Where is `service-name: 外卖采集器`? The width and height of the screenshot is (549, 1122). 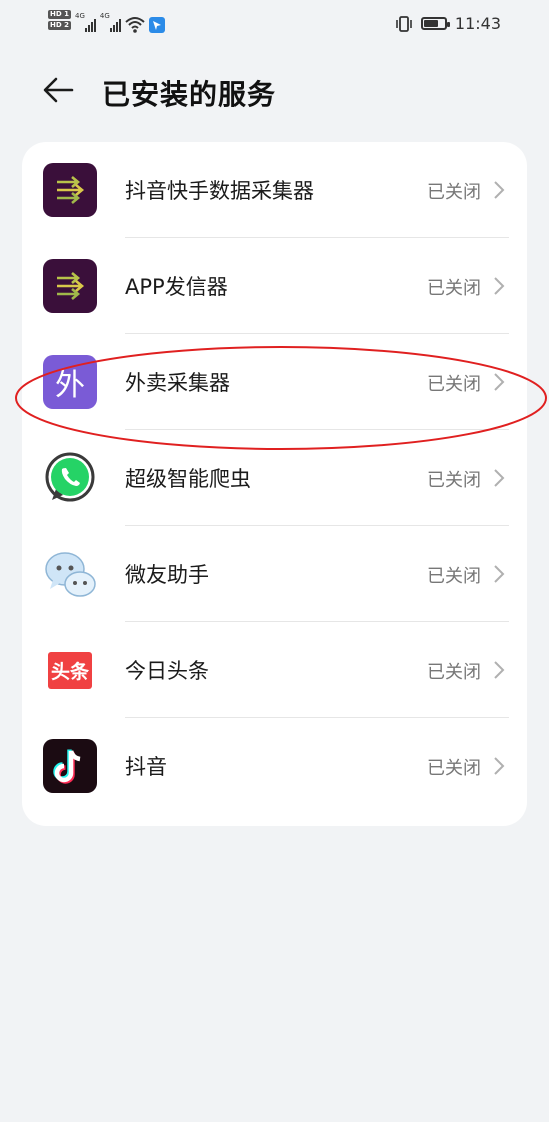
service-name: 外卖采集器 is located at coordinates (177, 383).